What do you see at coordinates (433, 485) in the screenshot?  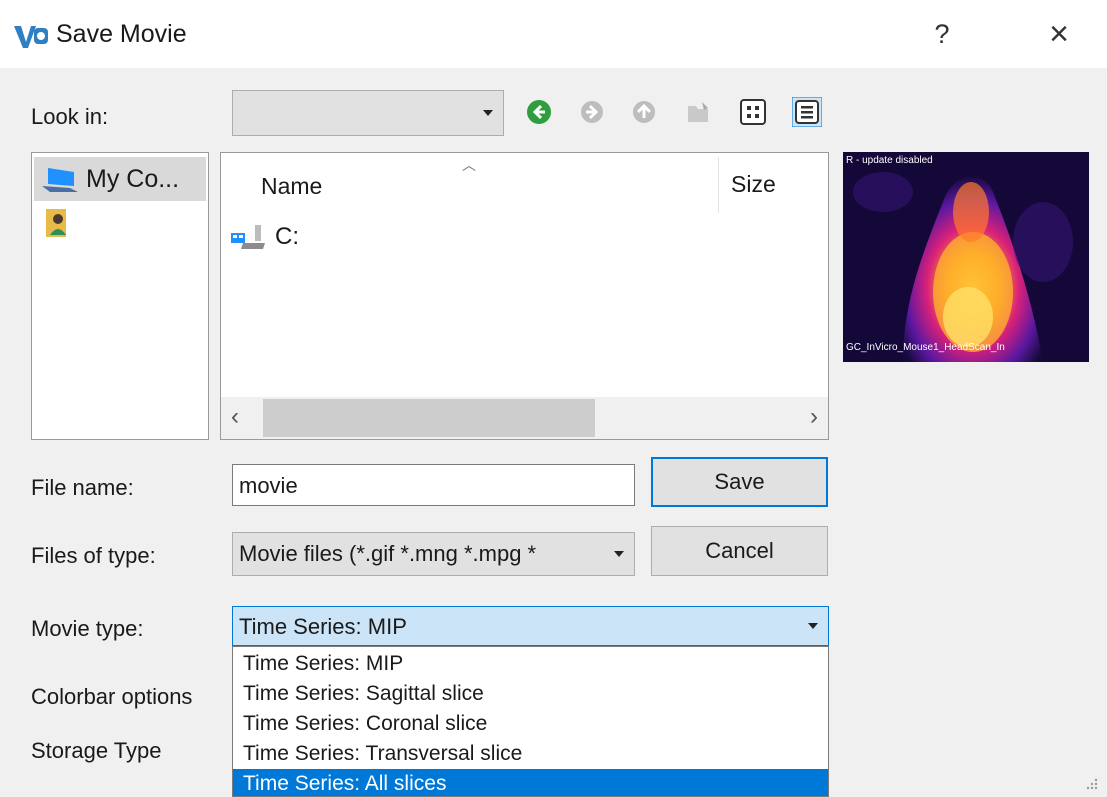 I see `file-name-input: movie` at bounding box center [433, 485].